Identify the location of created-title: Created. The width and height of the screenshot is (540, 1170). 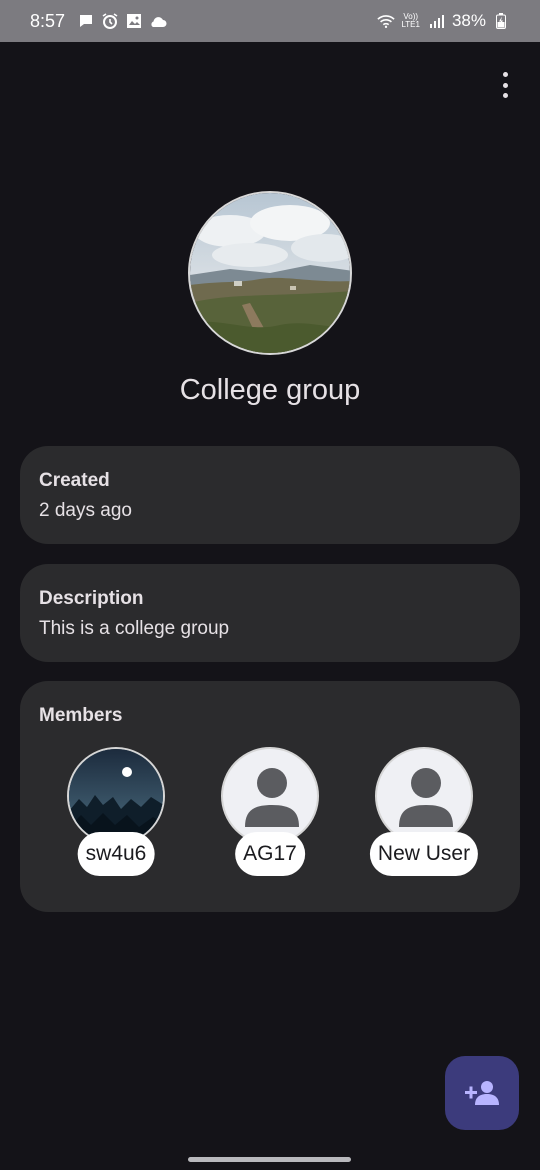
(74, 480).